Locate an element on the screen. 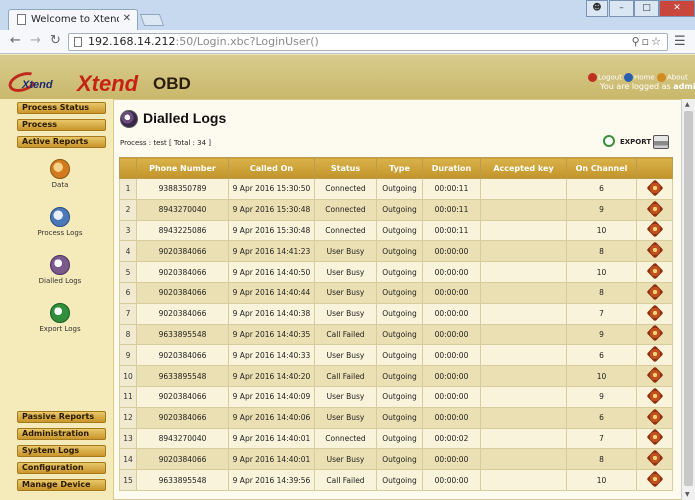 The image size is (695, 500). sidebar-button-active-reports: Active Reports is located at coordinates (61, 142).